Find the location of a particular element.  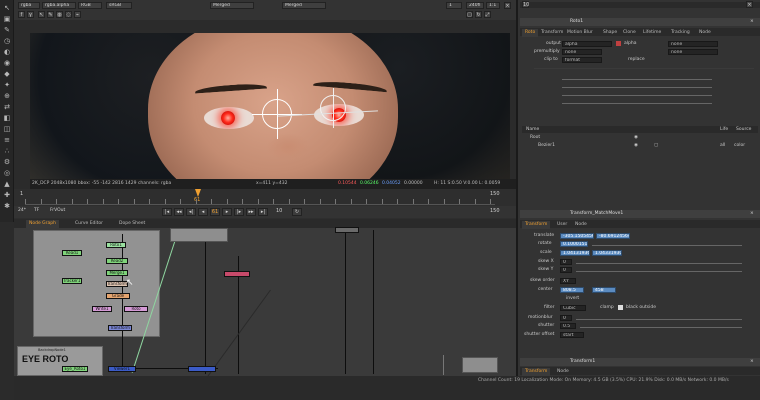

black-outside-label: black outside is located at coordinates (641, 307).